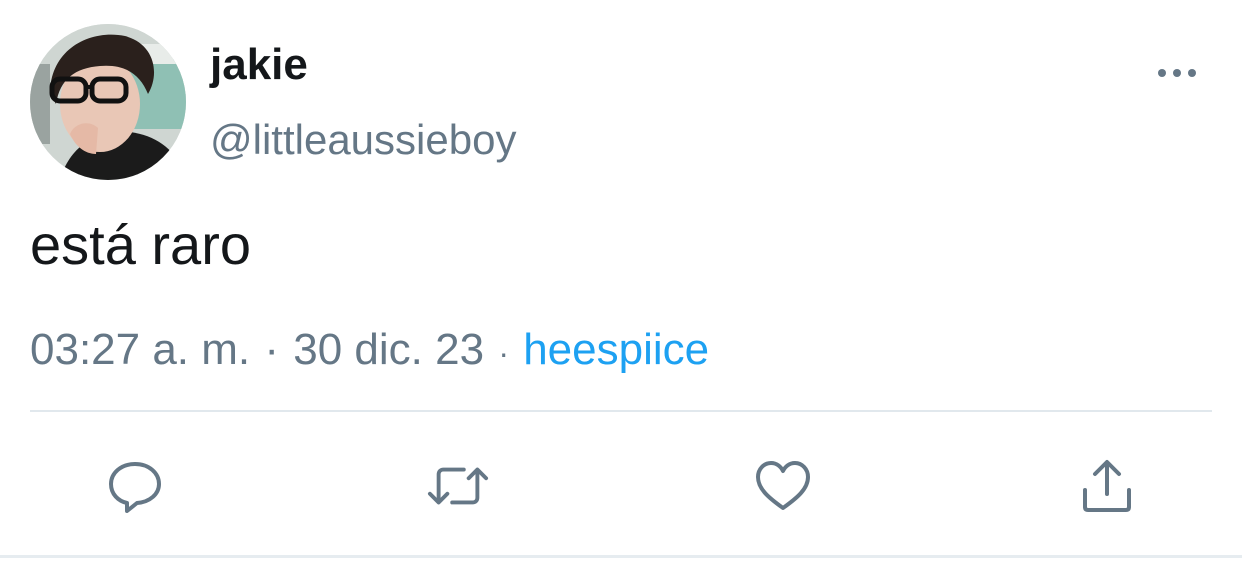  I want to click on retweet-icon, so click(458, 486).